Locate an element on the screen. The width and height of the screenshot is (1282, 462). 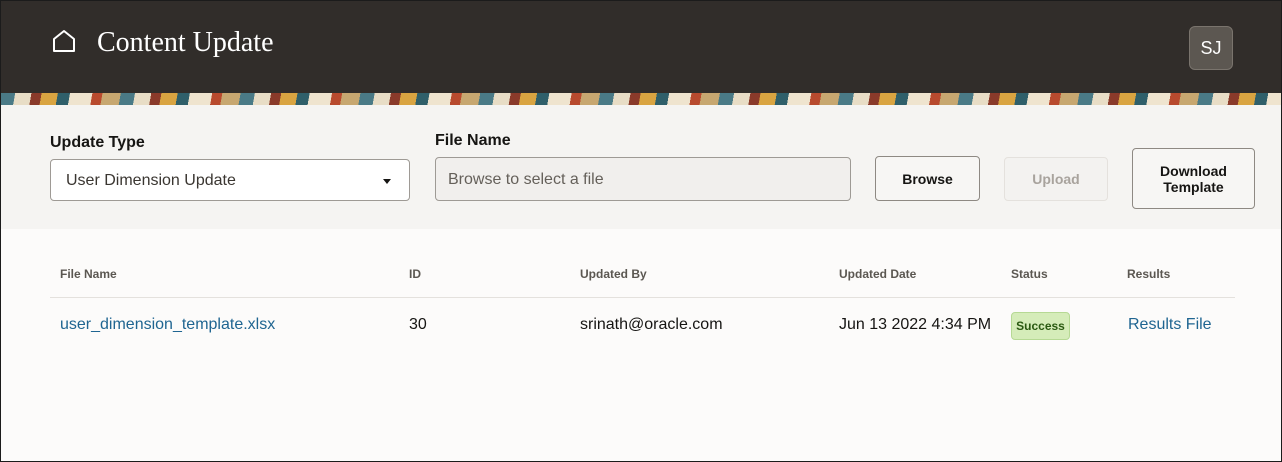
column-header-updated-date: Updated Date is located at coordinates (877, 274).